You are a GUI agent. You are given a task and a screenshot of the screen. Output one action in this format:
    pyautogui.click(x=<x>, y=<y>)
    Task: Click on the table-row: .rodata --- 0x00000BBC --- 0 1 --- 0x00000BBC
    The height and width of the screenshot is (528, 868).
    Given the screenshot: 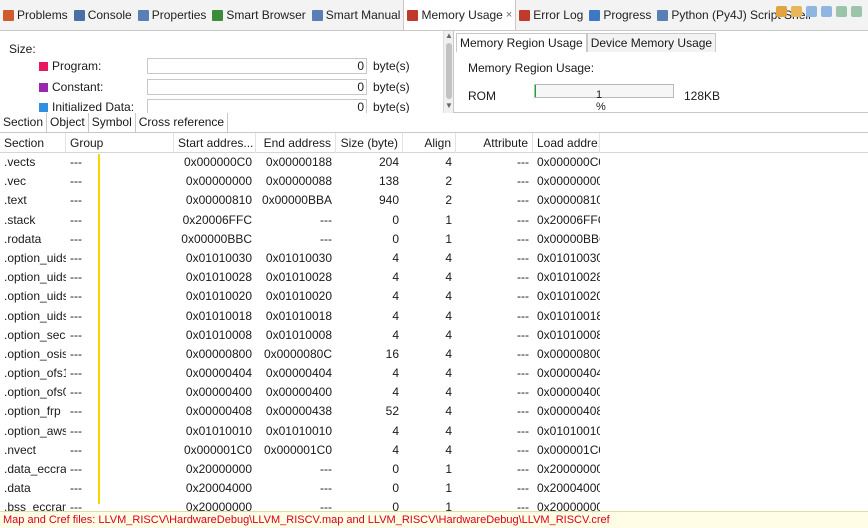 What is the action you would take?
    pyautogui.click(x=434, y=239)
    